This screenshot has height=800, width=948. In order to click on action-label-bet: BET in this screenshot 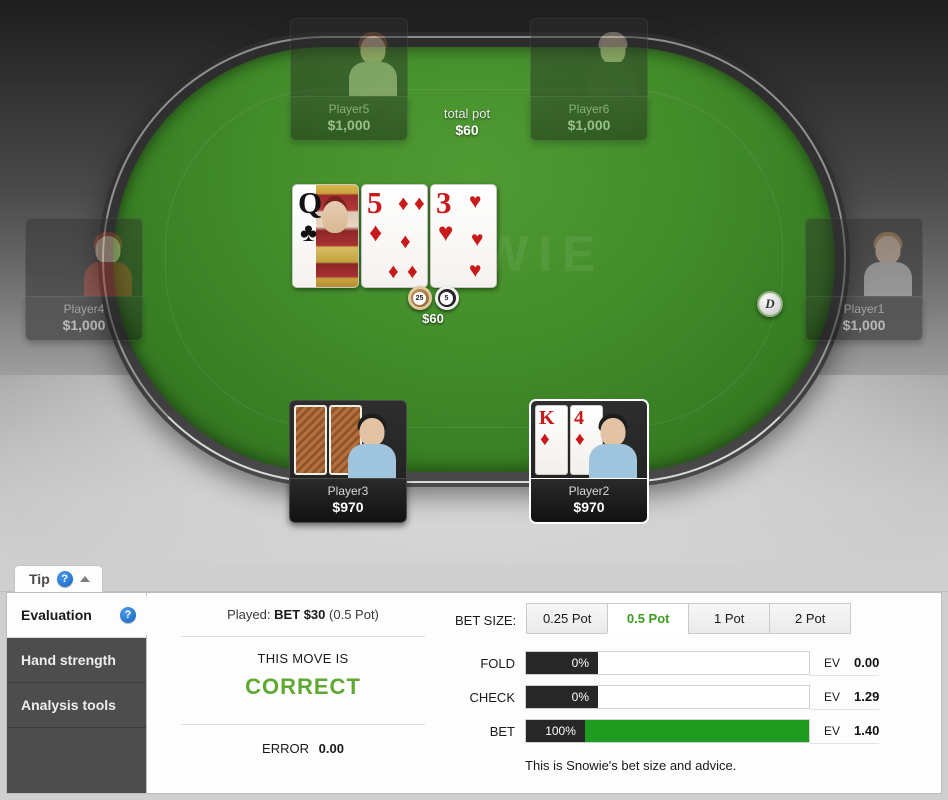, I will do `click(502, 731)`.